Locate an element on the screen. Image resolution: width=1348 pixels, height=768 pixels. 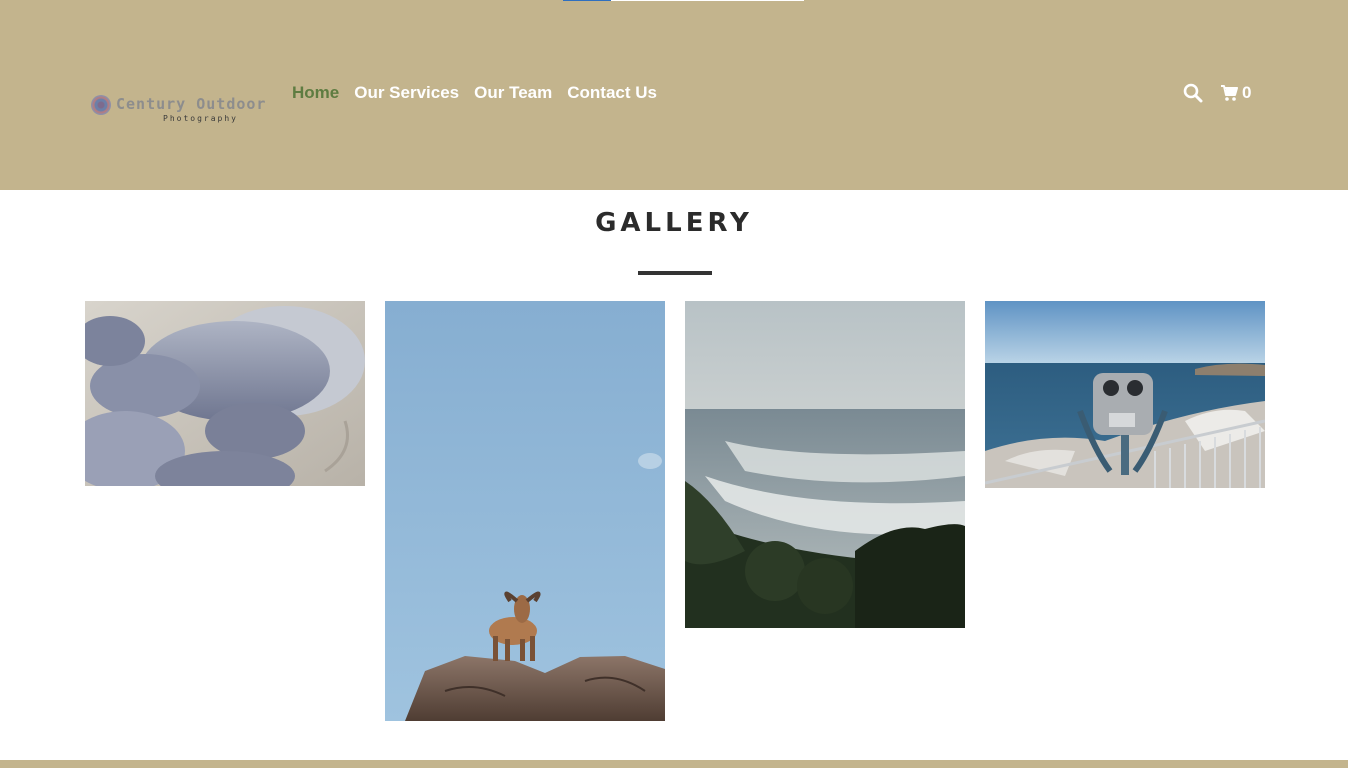
cart-button: 0 is located at coordinates (1235, 93).